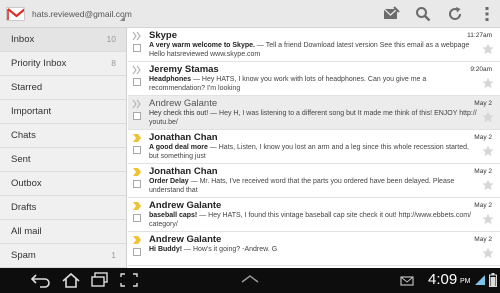  What do you see at coordinates (407, 281) in the screenshot?
I see `notification-icon` at bounding box center [407, 281].